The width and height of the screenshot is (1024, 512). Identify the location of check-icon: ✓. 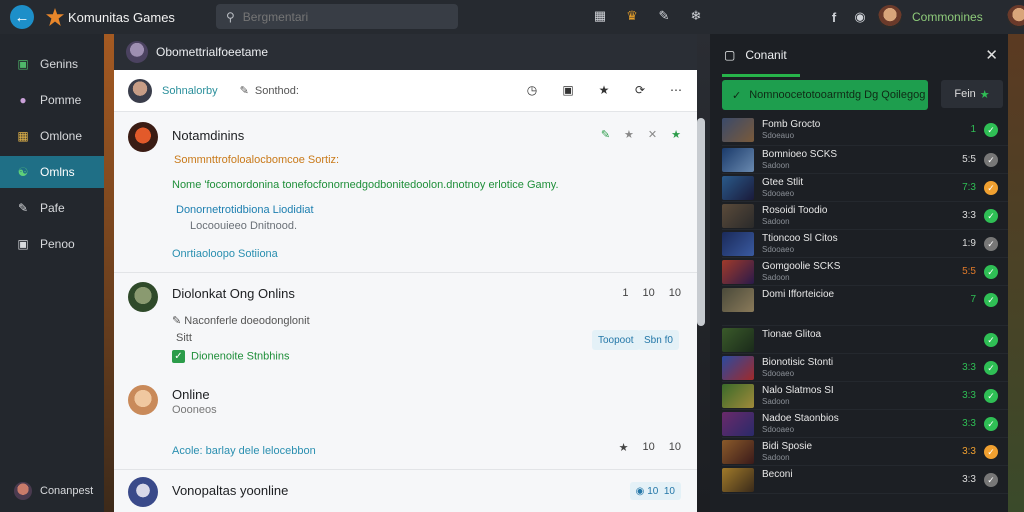
(178, 356).